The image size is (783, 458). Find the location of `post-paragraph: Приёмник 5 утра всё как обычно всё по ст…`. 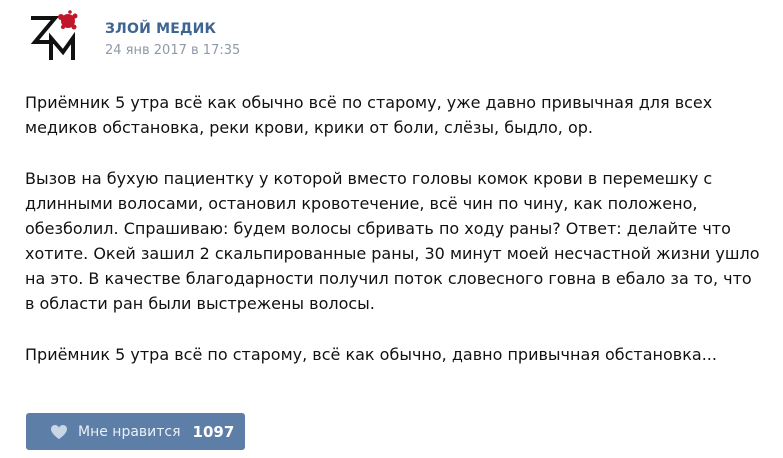

post-paragraph: Приёмник 5 утра всё как обычно всё по ст… is located at coordinates (369, 115).